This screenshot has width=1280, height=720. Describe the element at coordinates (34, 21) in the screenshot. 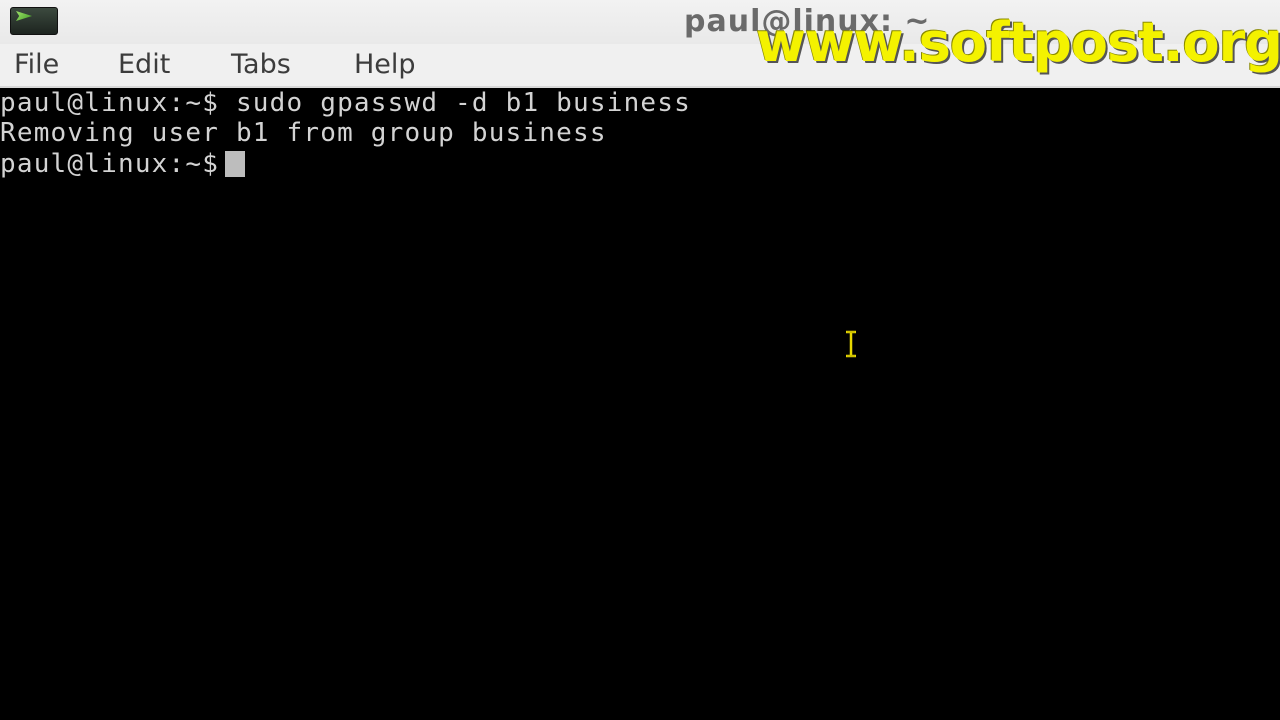

I see `terminal-icon` at that location.